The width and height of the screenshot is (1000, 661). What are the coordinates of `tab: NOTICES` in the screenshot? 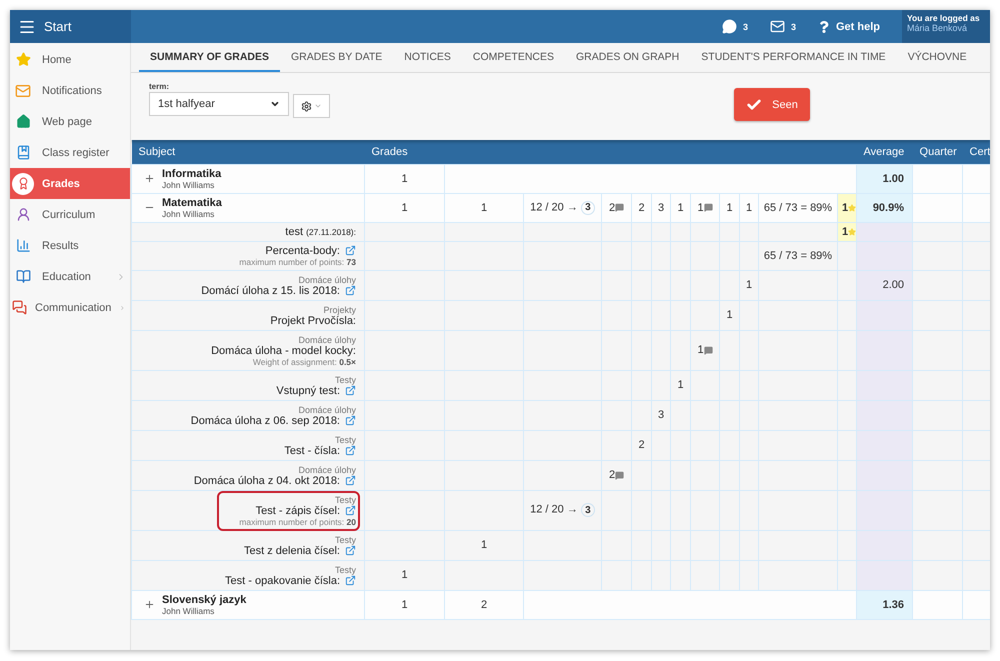 It's located at (427, 57).